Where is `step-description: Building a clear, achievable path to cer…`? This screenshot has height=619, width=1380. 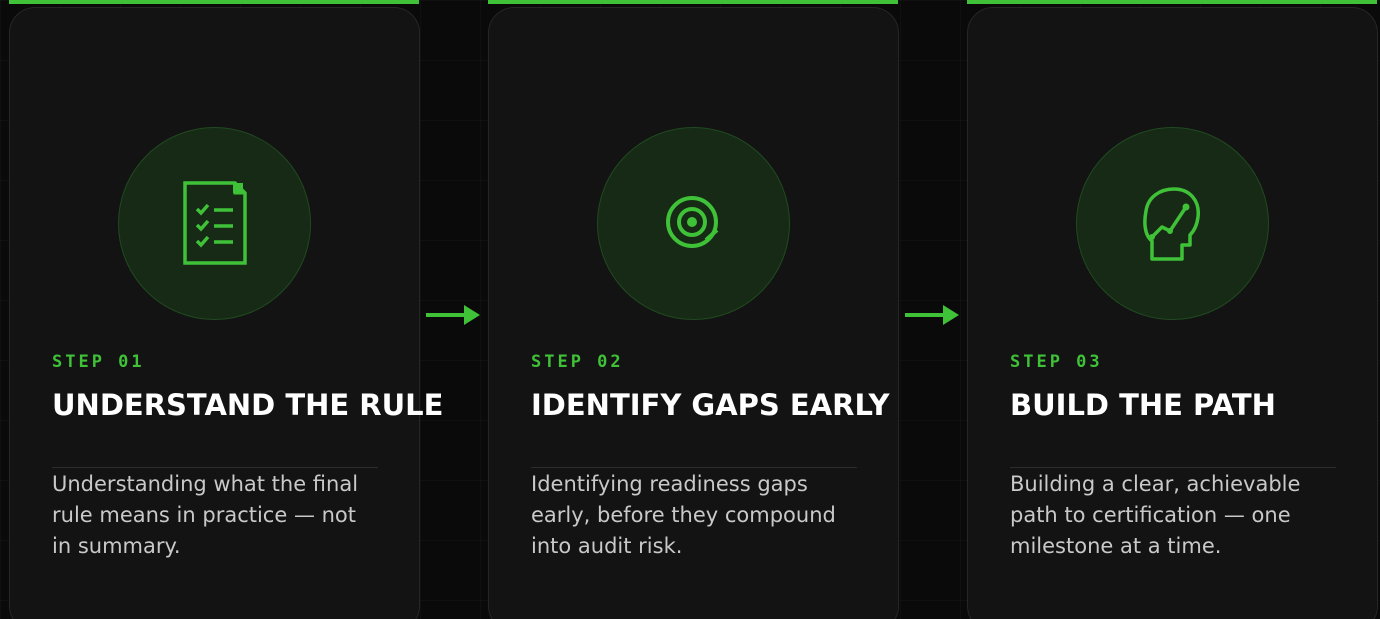
step-description: Building a clear, achievable path to cer… is located at coordinates (1155, 515).